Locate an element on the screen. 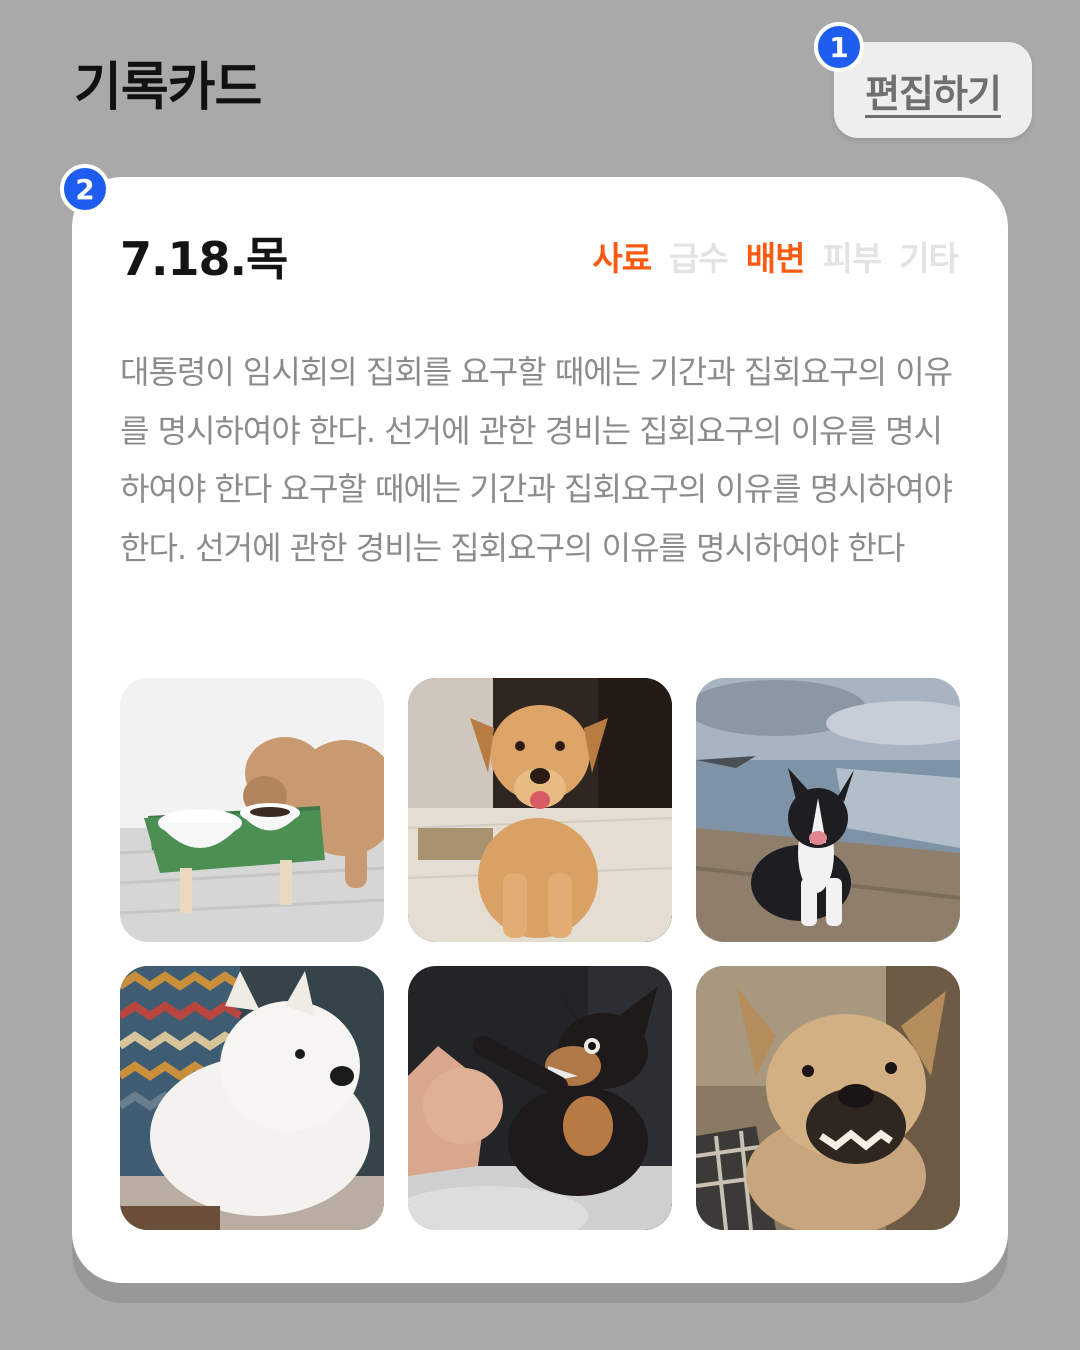  annotation-marker-1: 1 is located at coordinates (839, 47).